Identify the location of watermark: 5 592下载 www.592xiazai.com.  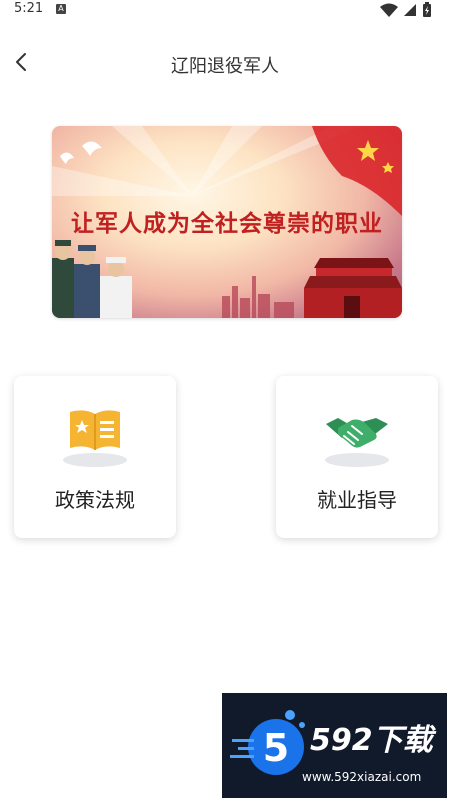
(334, 745).